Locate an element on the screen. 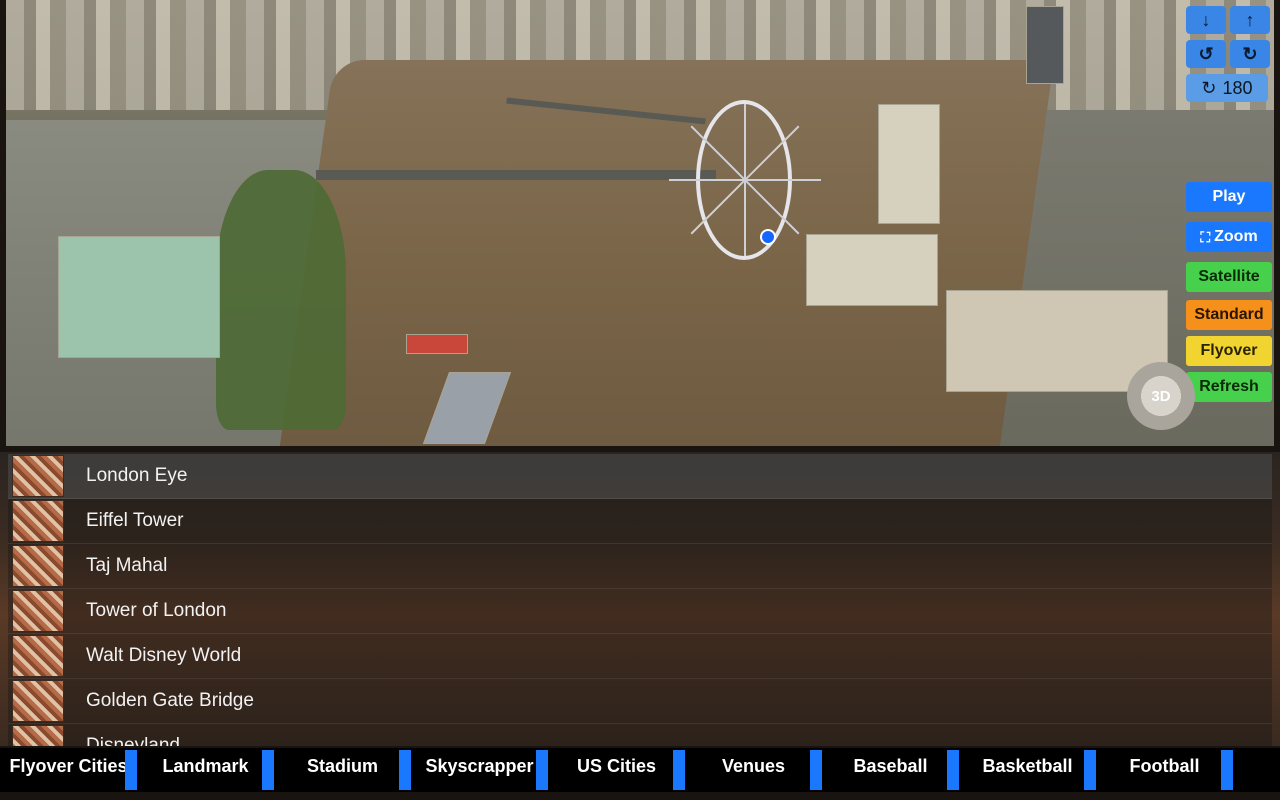 This screenshot has width=1280, height=800. map-boat is located at coordinates (437, 344).